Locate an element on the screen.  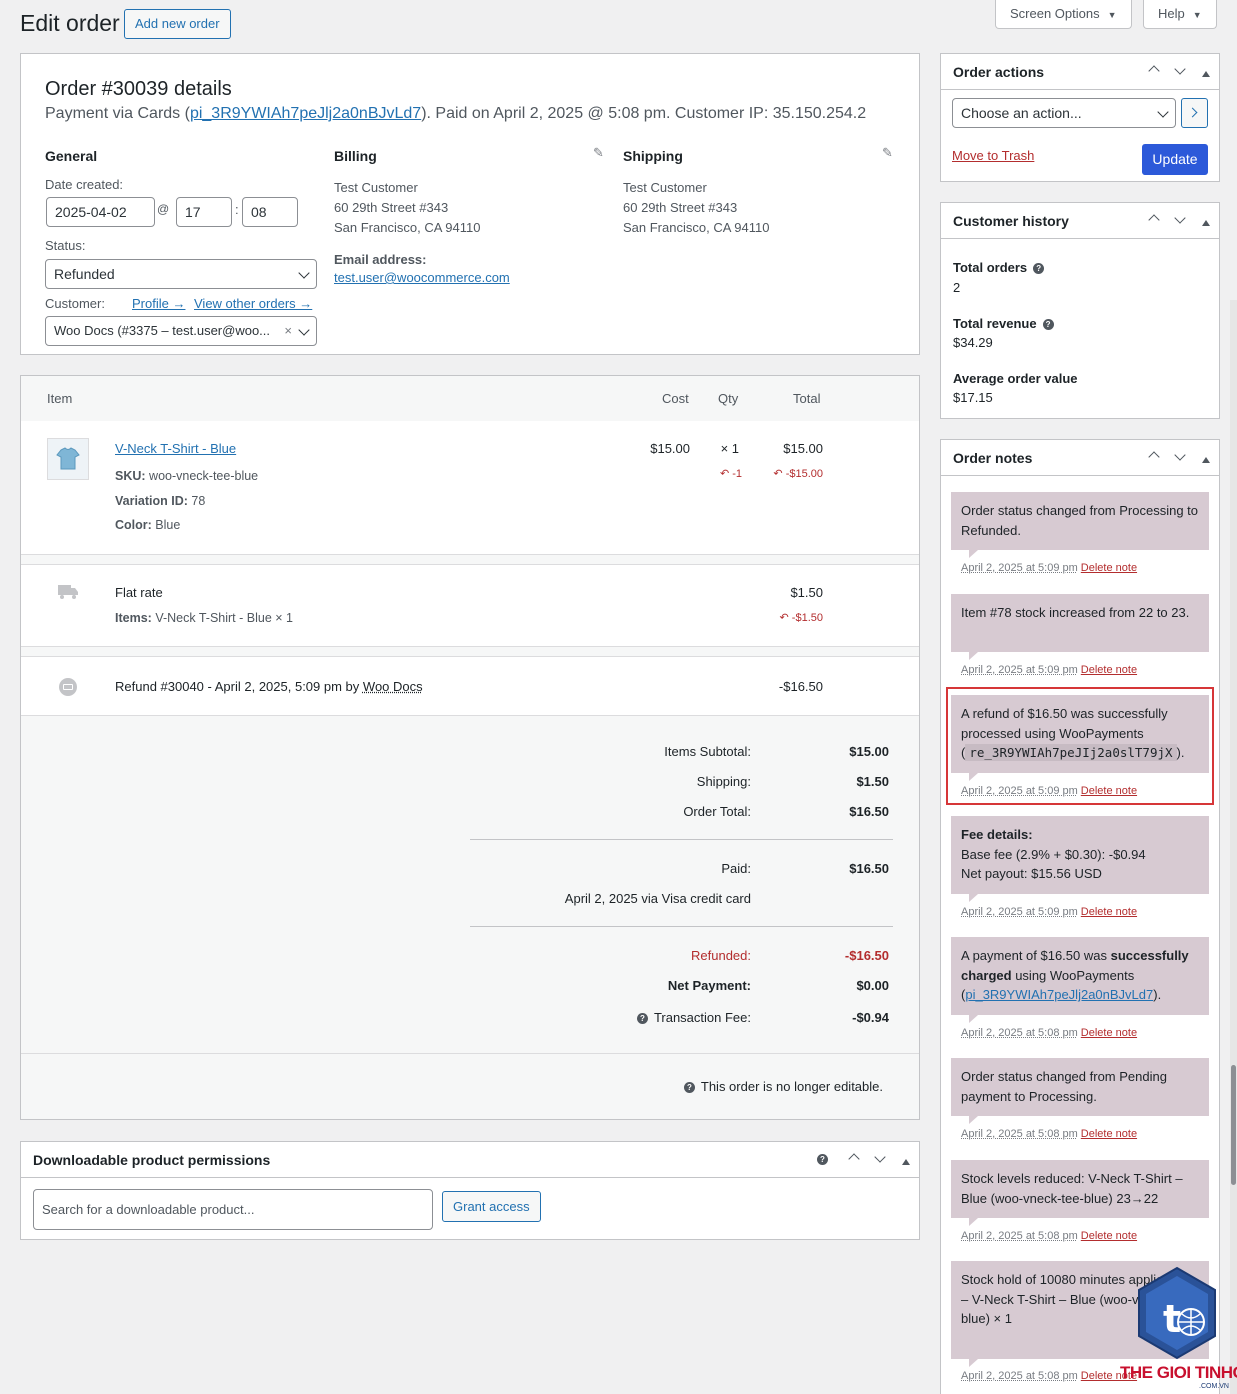
shipping-refund-value: -$1.50 is located at coordinates (807, 618).